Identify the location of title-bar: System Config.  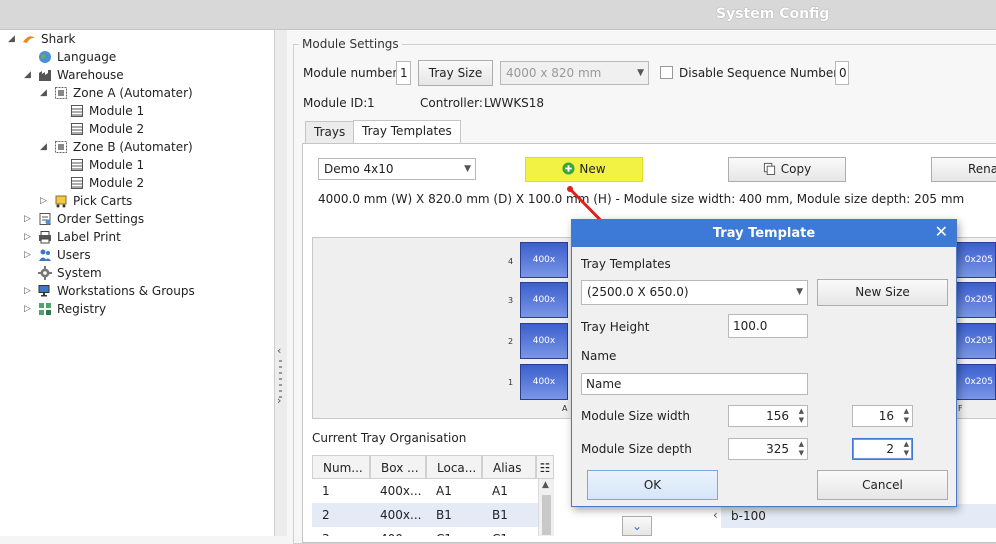
(498, 15).